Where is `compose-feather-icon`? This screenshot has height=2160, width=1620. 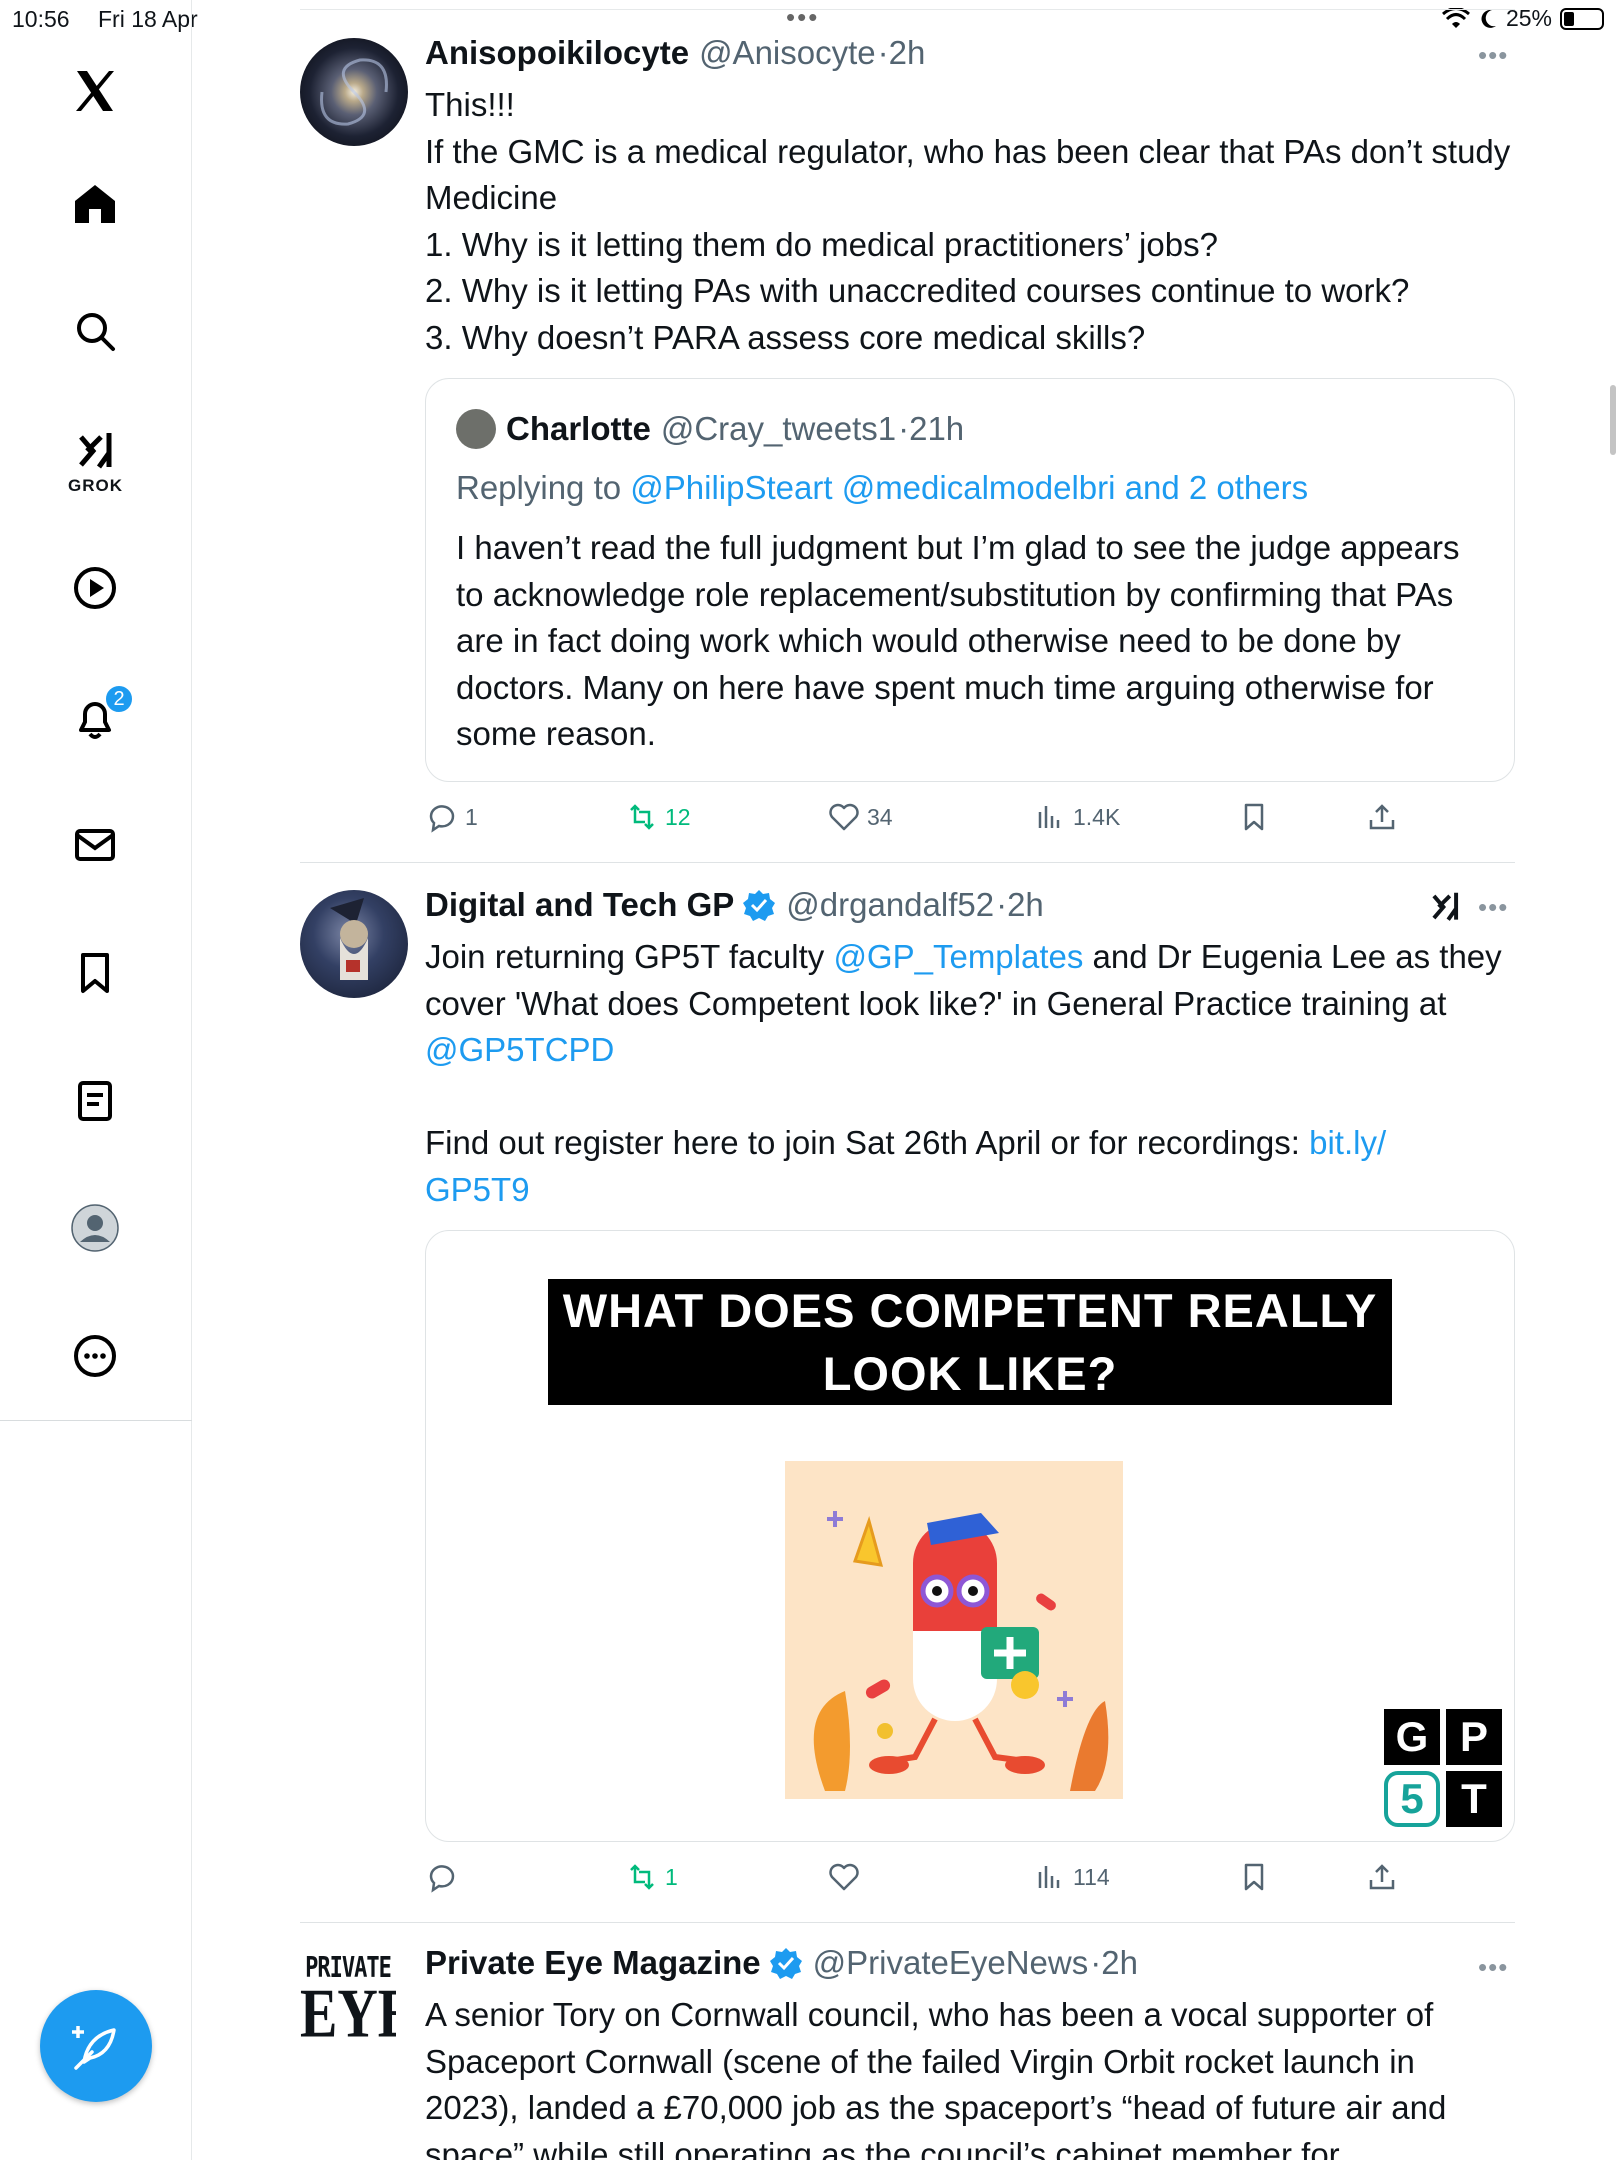 compose-feather-icon is located at coordinates (94, 2048).